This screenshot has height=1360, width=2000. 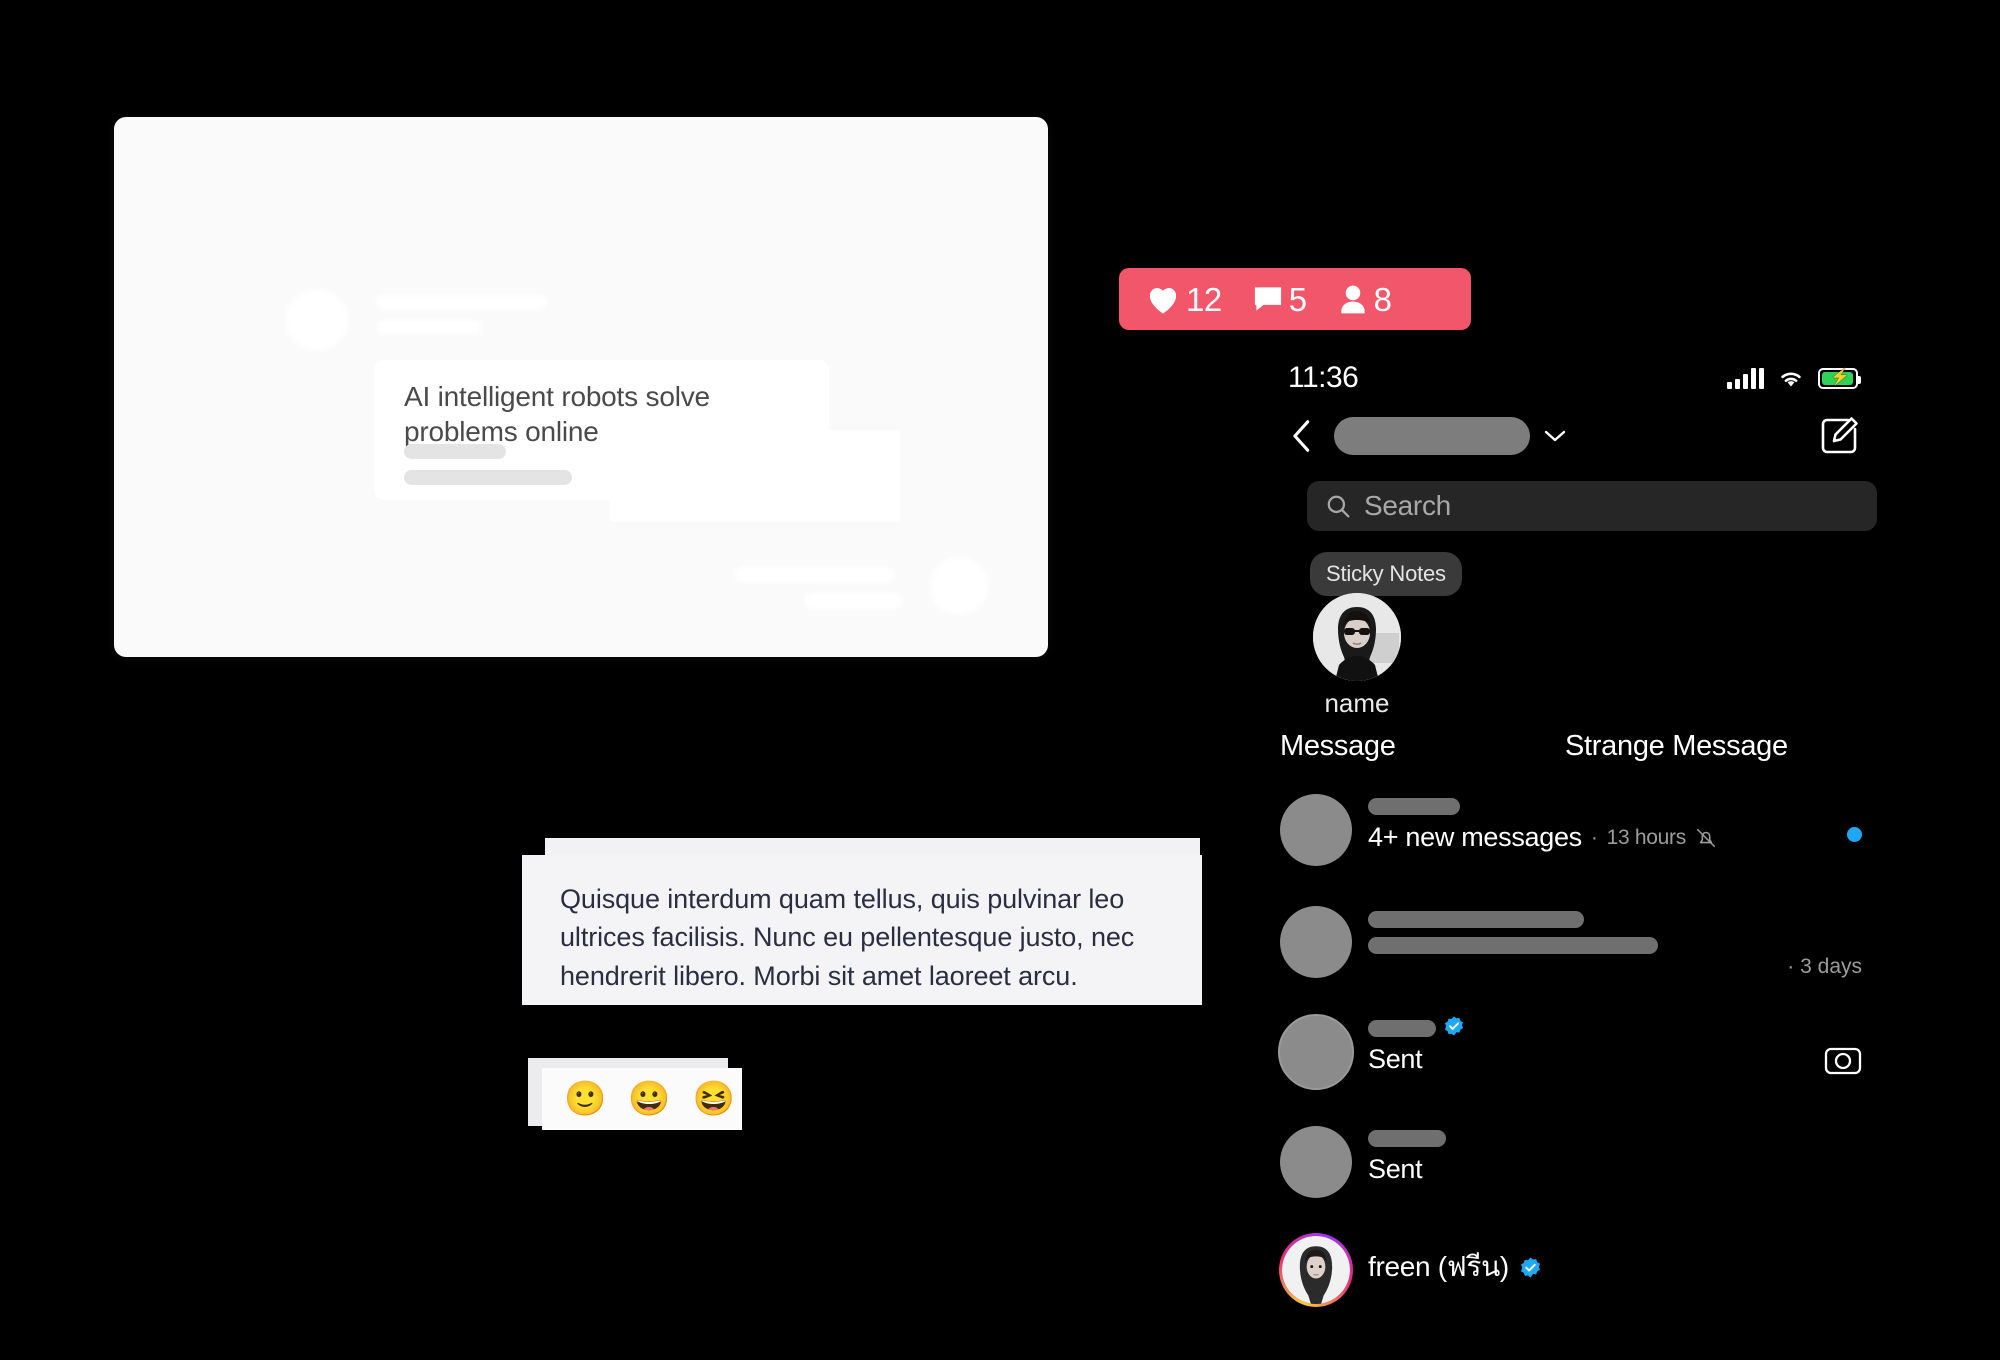 I want to click on charging-bolt-icon: ⚡, so click(x=1840, y=377).